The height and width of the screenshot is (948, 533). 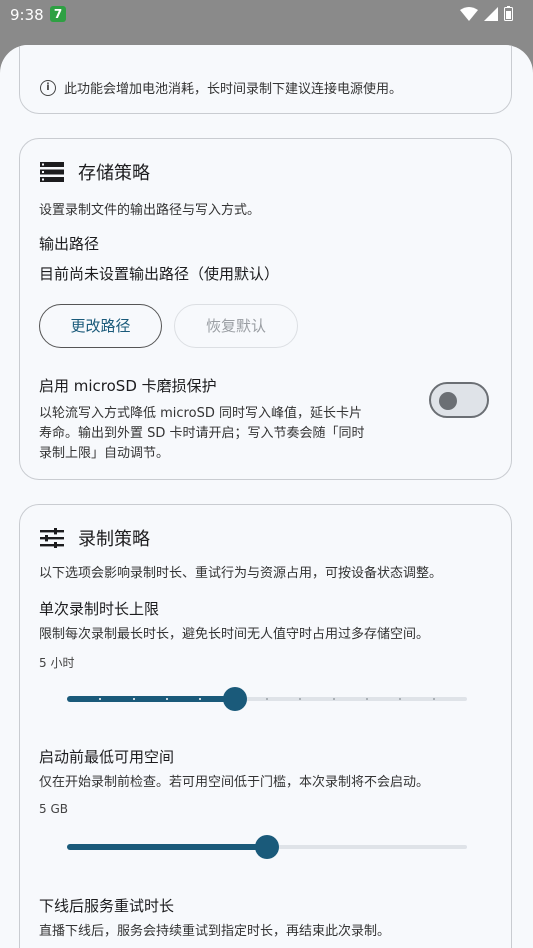 I want to click on min-space-slider, so click(x=267, y=847).